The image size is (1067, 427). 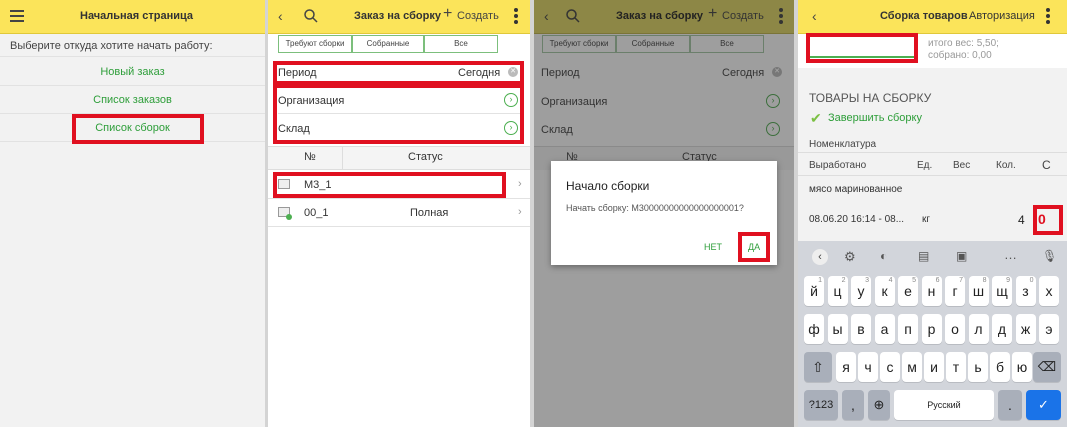 What do you see at coordinates (883, 256) in the screenshot?
I see `palette-icon: ◐` at bounding box center [883, 256].